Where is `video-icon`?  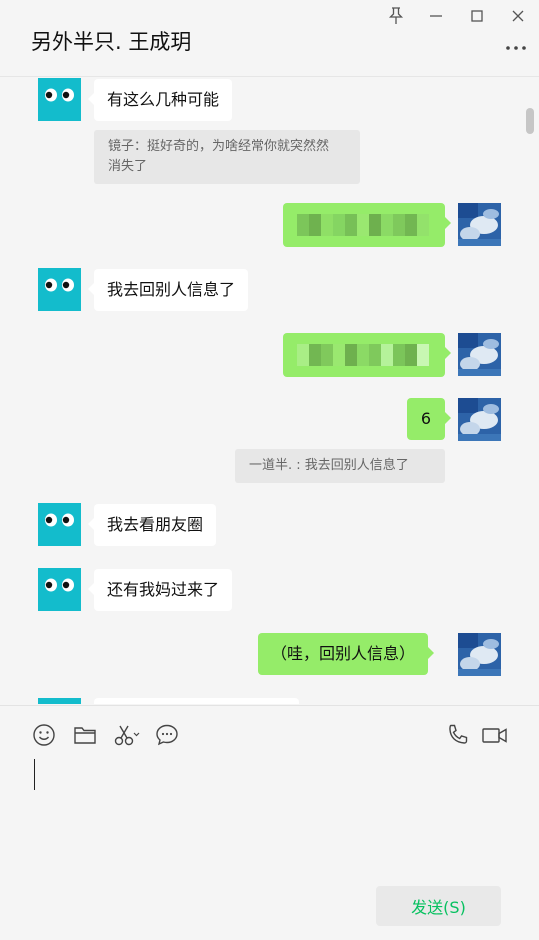 video-icon is located at coordinates (495, 735).